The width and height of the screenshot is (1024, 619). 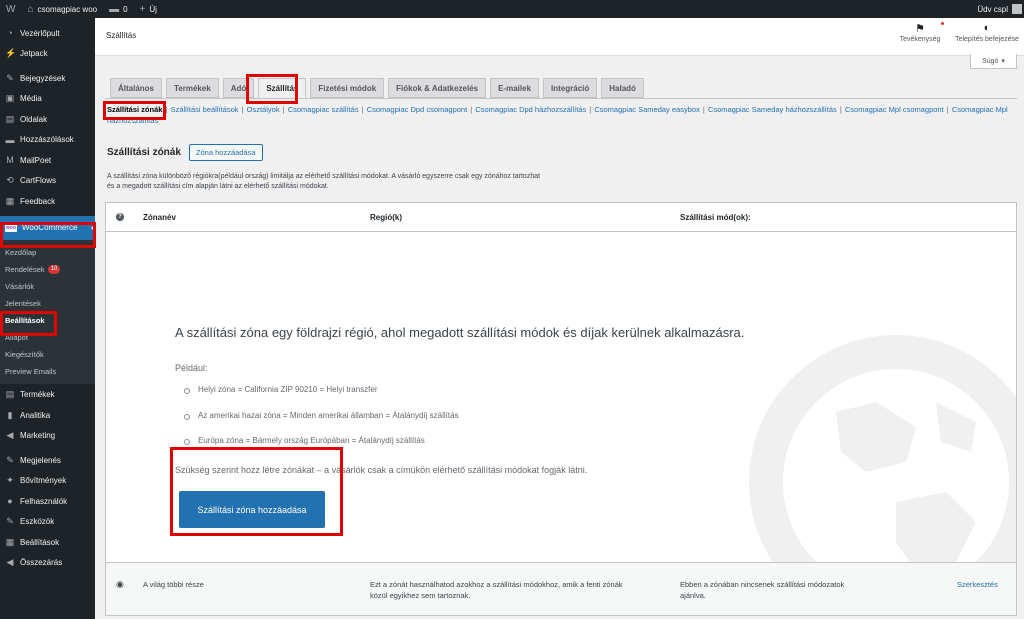 I want to click on subnav-link: Szállítási zónák, so click(x=134, y=109).